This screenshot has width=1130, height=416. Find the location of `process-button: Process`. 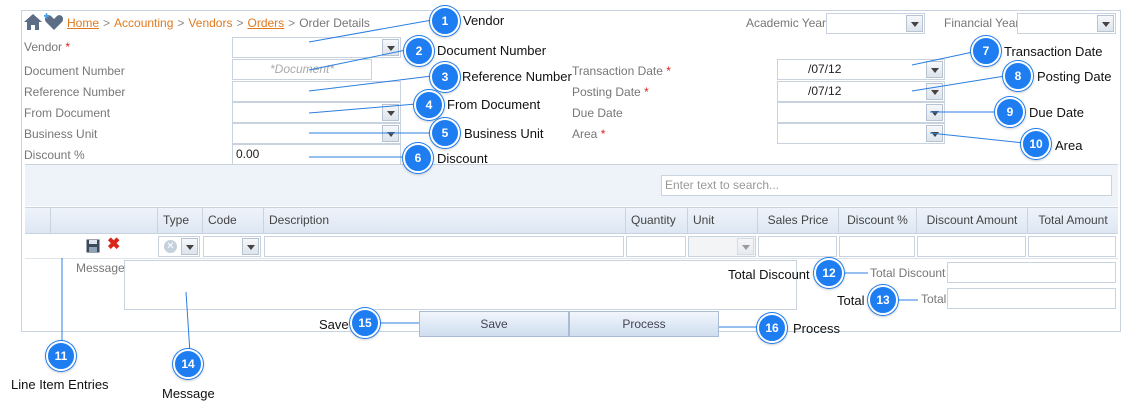

process-button: Process is located at coordinates (644, 324).